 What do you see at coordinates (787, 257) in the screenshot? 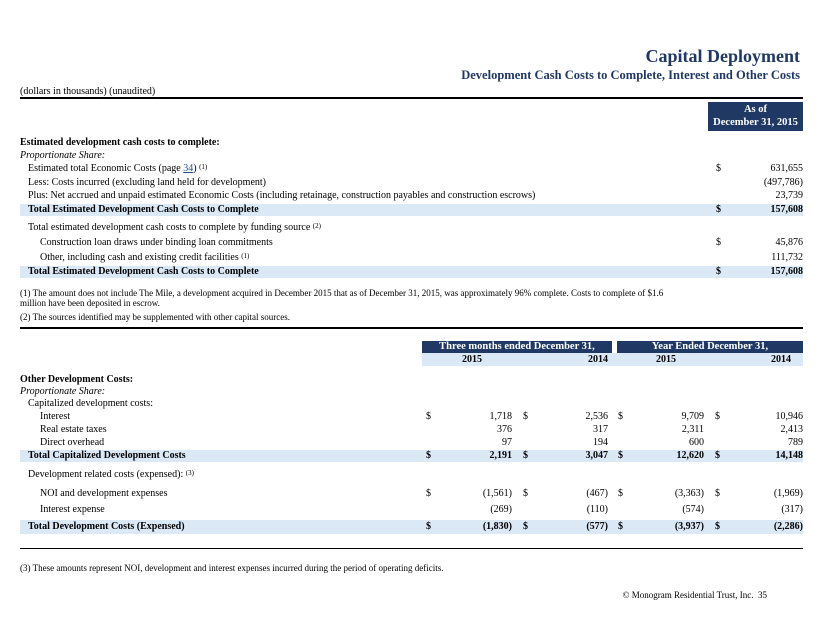
I see `row-value: 111,732` at bounding box center [787, 257].